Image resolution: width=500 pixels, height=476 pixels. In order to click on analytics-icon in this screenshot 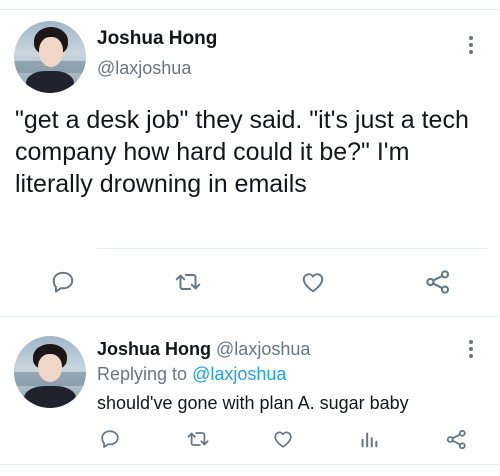, I will do `click(369, 440)`.